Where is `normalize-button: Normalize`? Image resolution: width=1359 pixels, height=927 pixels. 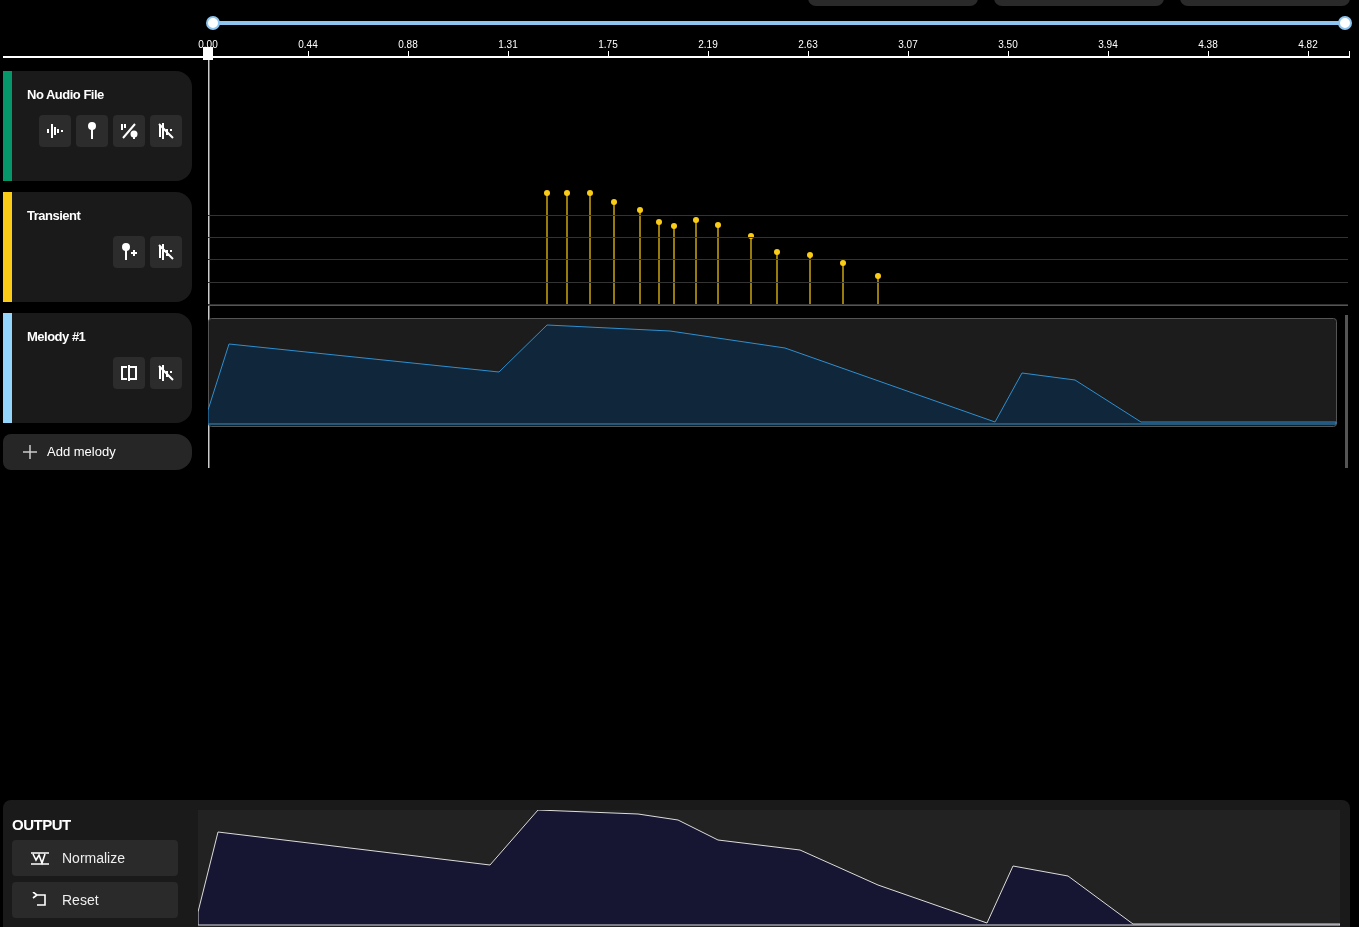 normalize-button: Normalize is located at coordinates (95, 858).